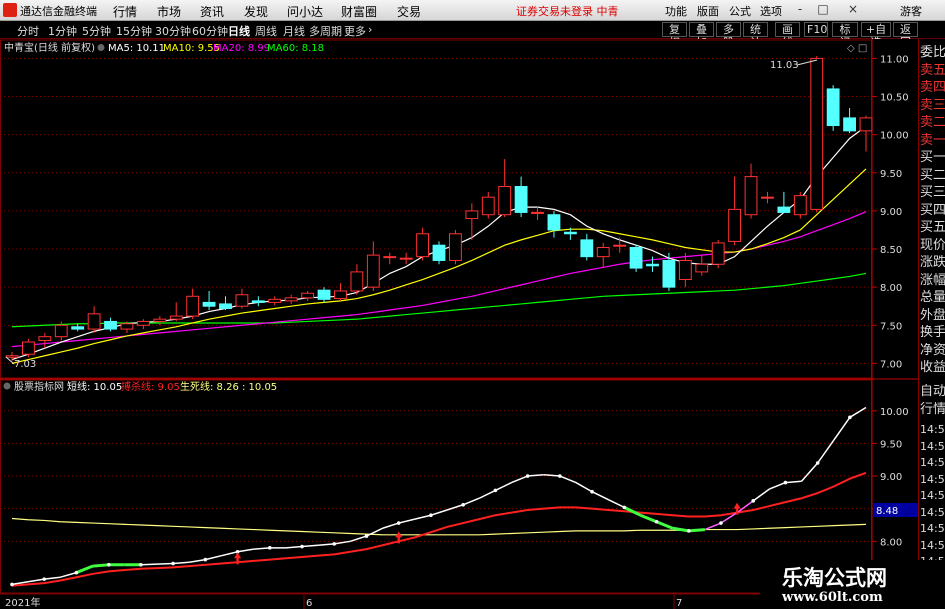 This screenshot has width=945, height=609. What do you see at coordinates (932, 495) in the screenshot?
I see `side-item-25: 14:50` at bounding box center [932, 495].